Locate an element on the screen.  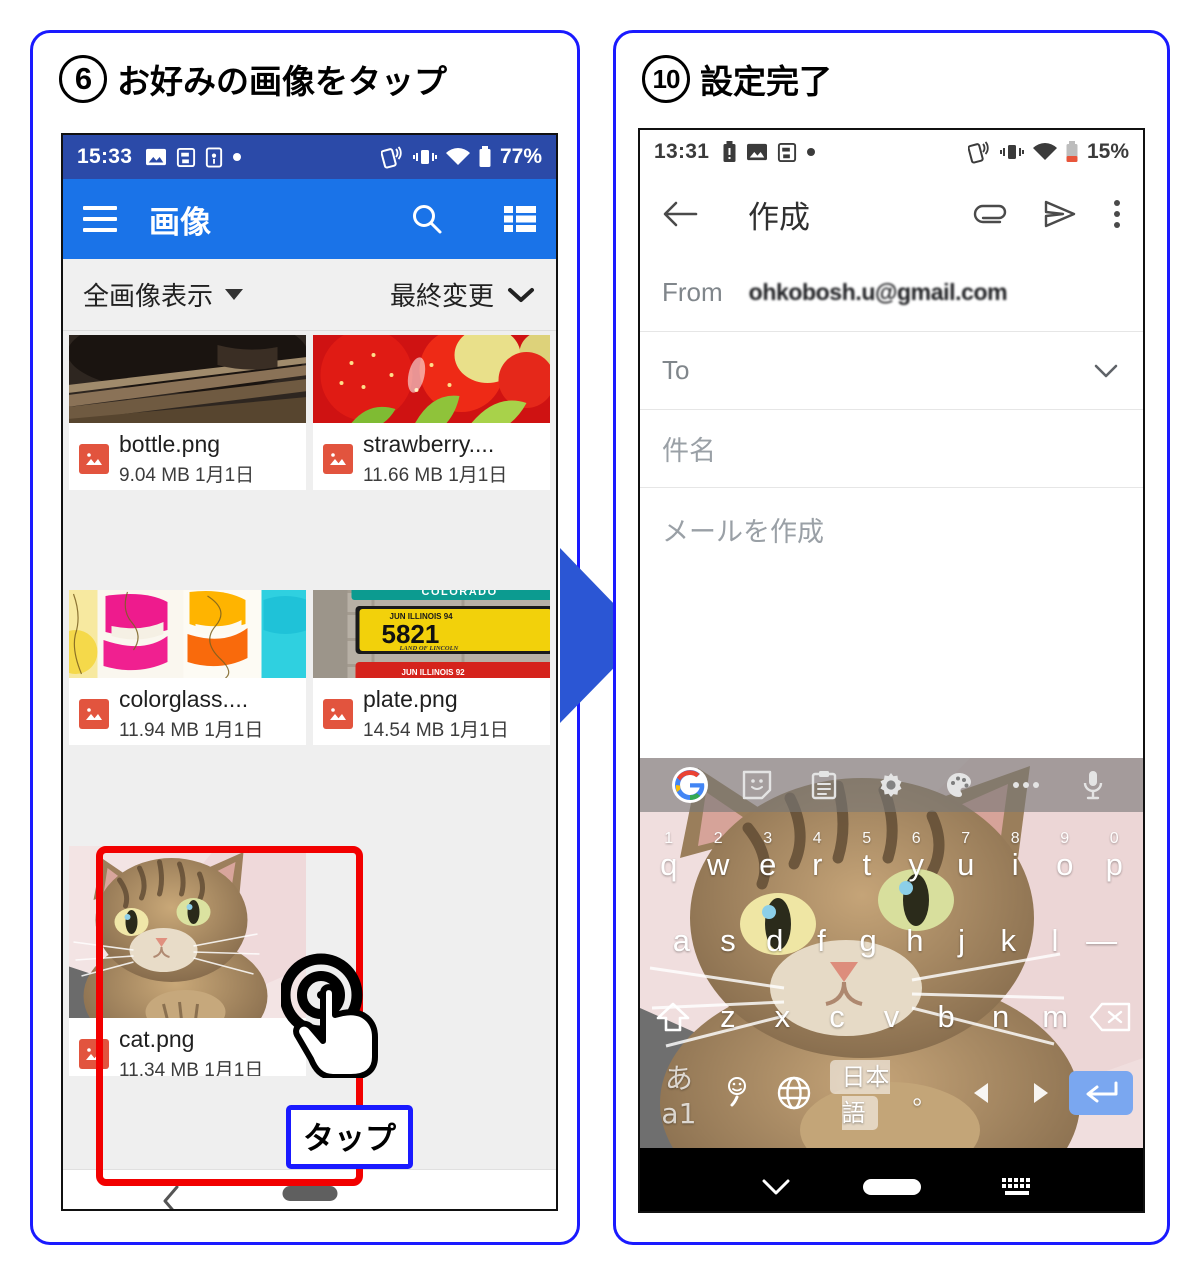
key-q: 1q is located at coordinates (669, 856).